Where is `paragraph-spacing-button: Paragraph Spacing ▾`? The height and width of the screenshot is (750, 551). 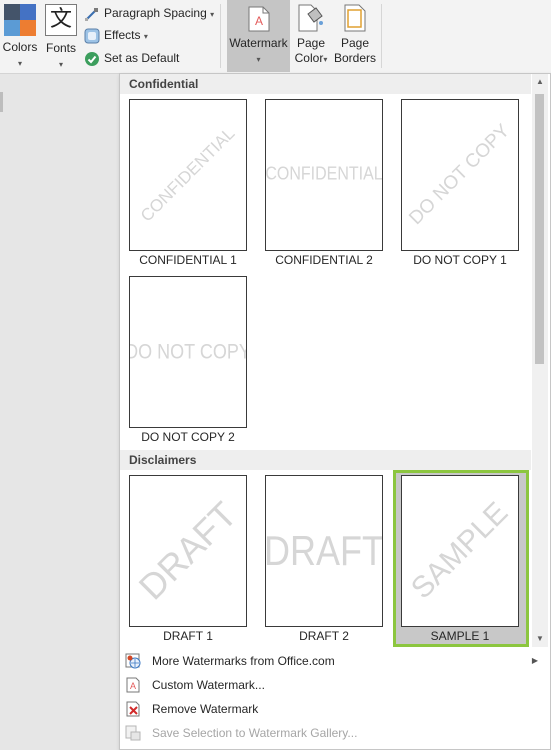
paragraph-spacing-button: Paragraph Spacing ▾ is located at coordinates (149, 13).